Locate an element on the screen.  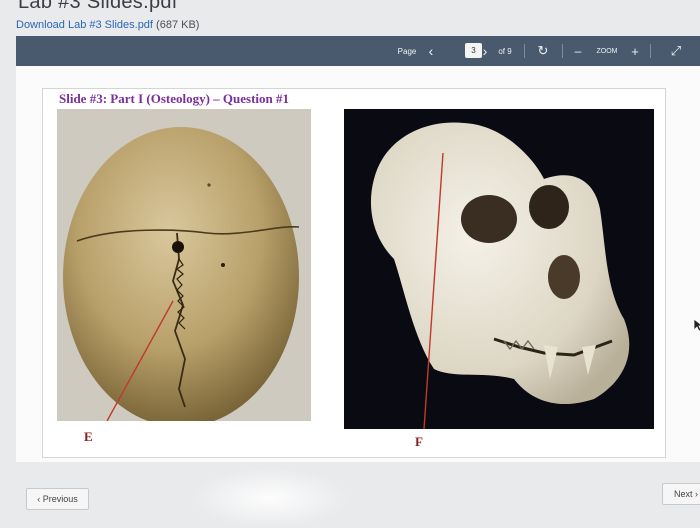
download-link: Download Lab #3 Slides.pdf is located at coordinates (84, 25).